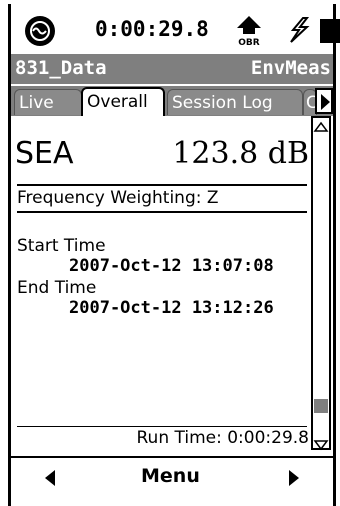  What do you see at coordinates (48, 102) in the screenshot?
I see `tab-live: Live` at bounding box center [48, 102].